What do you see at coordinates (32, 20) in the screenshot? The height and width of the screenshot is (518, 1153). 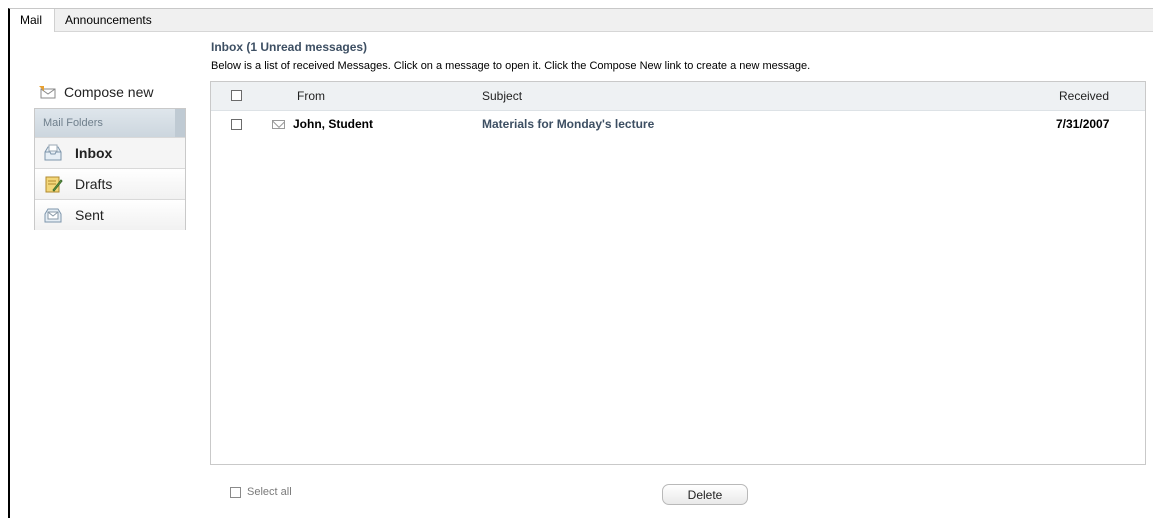 I see `tab-mail: Mail` at bounding box center [32, 20].